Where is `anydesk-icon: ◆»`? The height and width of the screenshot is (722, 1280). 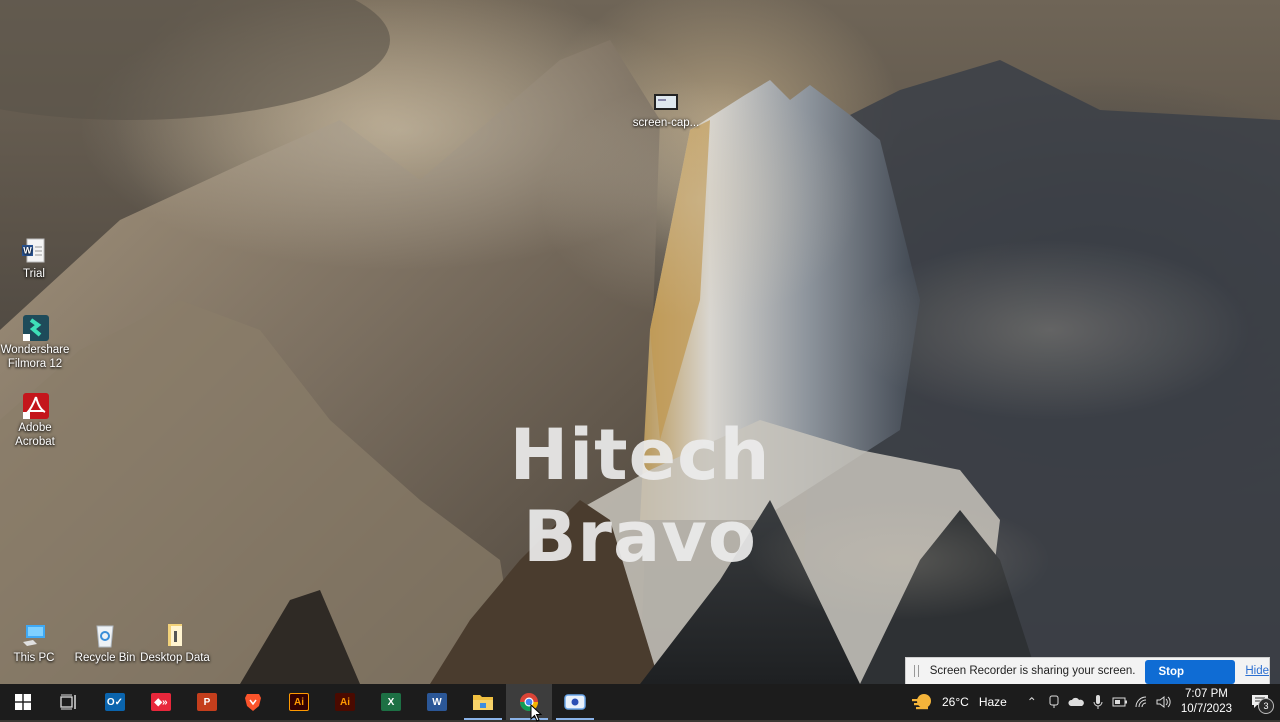
anydesk-icon: ◆» is located at coordinates (161, 702).